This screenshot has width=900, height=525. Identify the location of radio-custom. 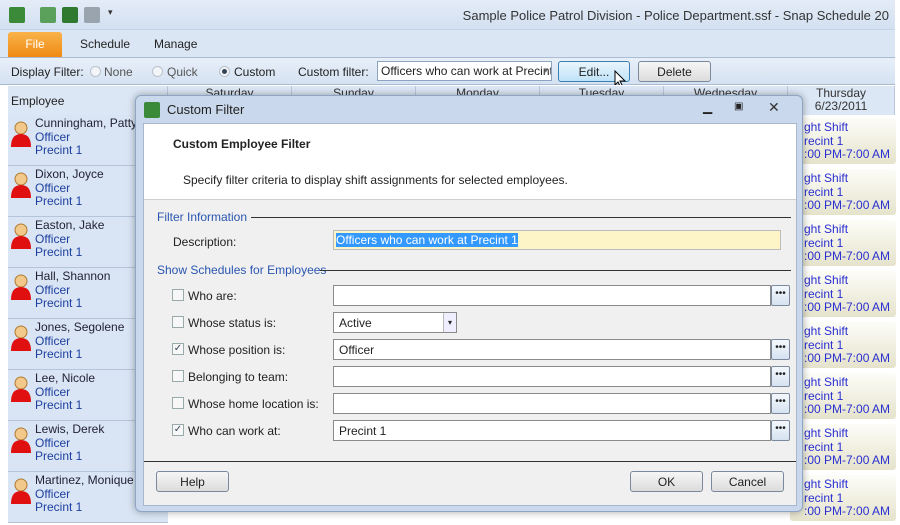
(224, 71).